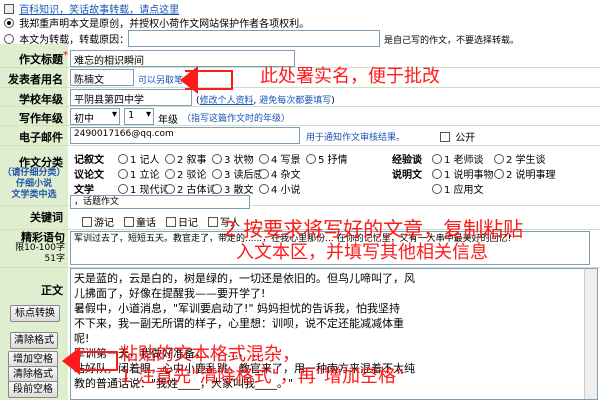  Describe the element at coordinates (469, 175) in the screenshot. I see `category-option-label: 1 说明事物` at that location.